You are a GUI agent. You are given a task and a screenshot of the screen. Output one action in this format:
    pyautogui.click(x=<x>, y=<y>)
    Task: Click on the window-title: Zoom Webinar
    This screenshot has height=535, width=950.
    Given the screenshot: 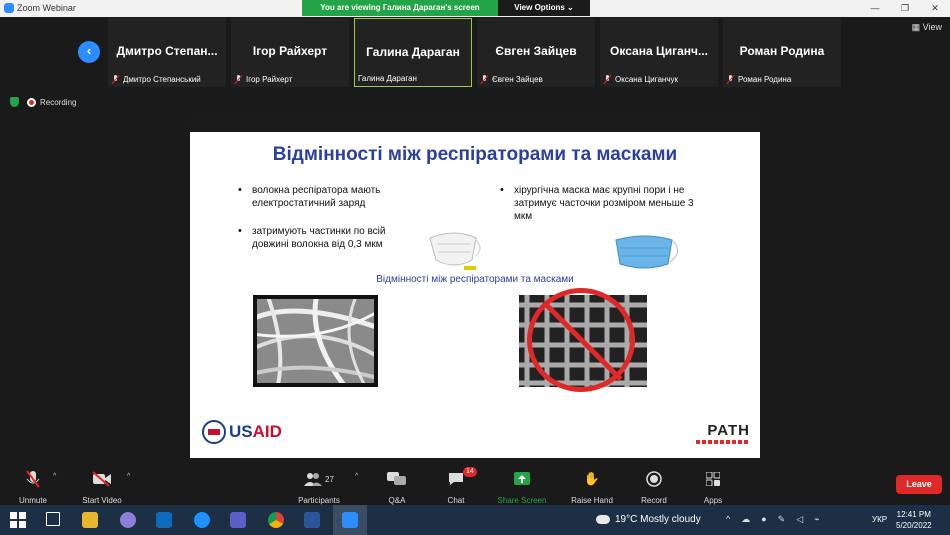 What is the action you would take?
    pyautogui.click(x=46, y=8)
    